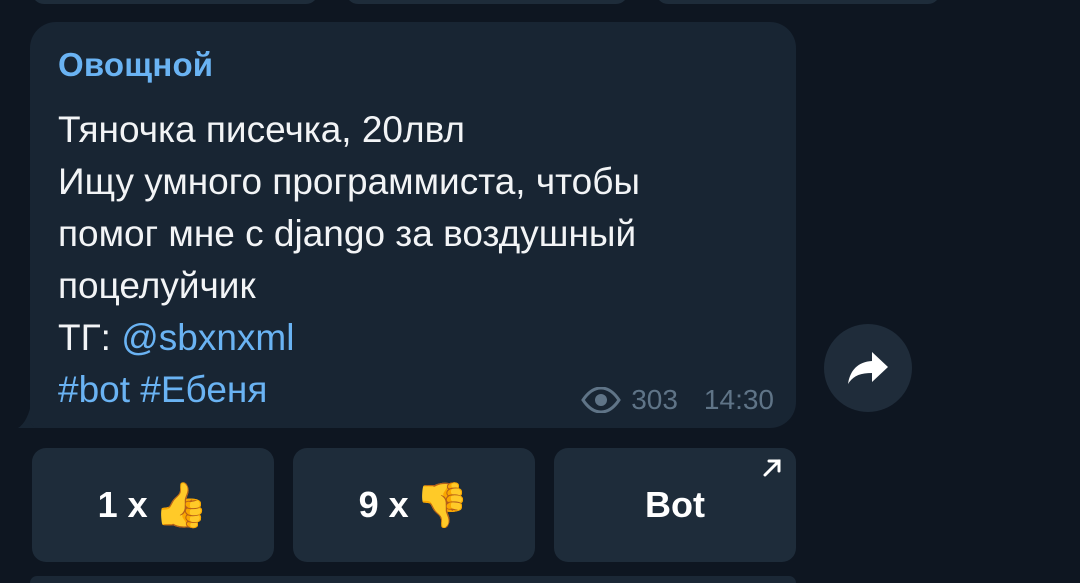 This screenshot has height=583, width=1080. Describe the element at coordinates (135, 65) in the screenshot. I see `message-author: Овощной` at that location.